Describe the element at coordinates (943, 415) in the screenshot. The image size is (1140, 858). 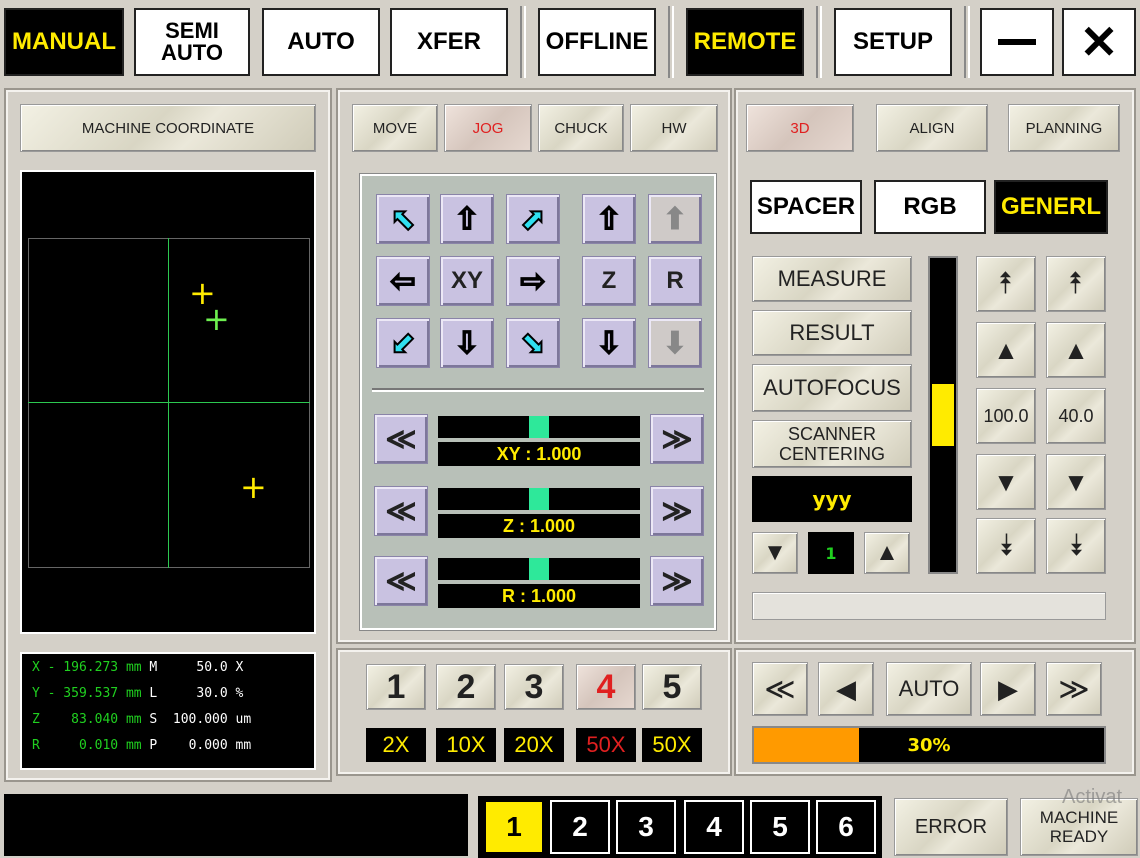
I see `vertical-level-bar` at that location.